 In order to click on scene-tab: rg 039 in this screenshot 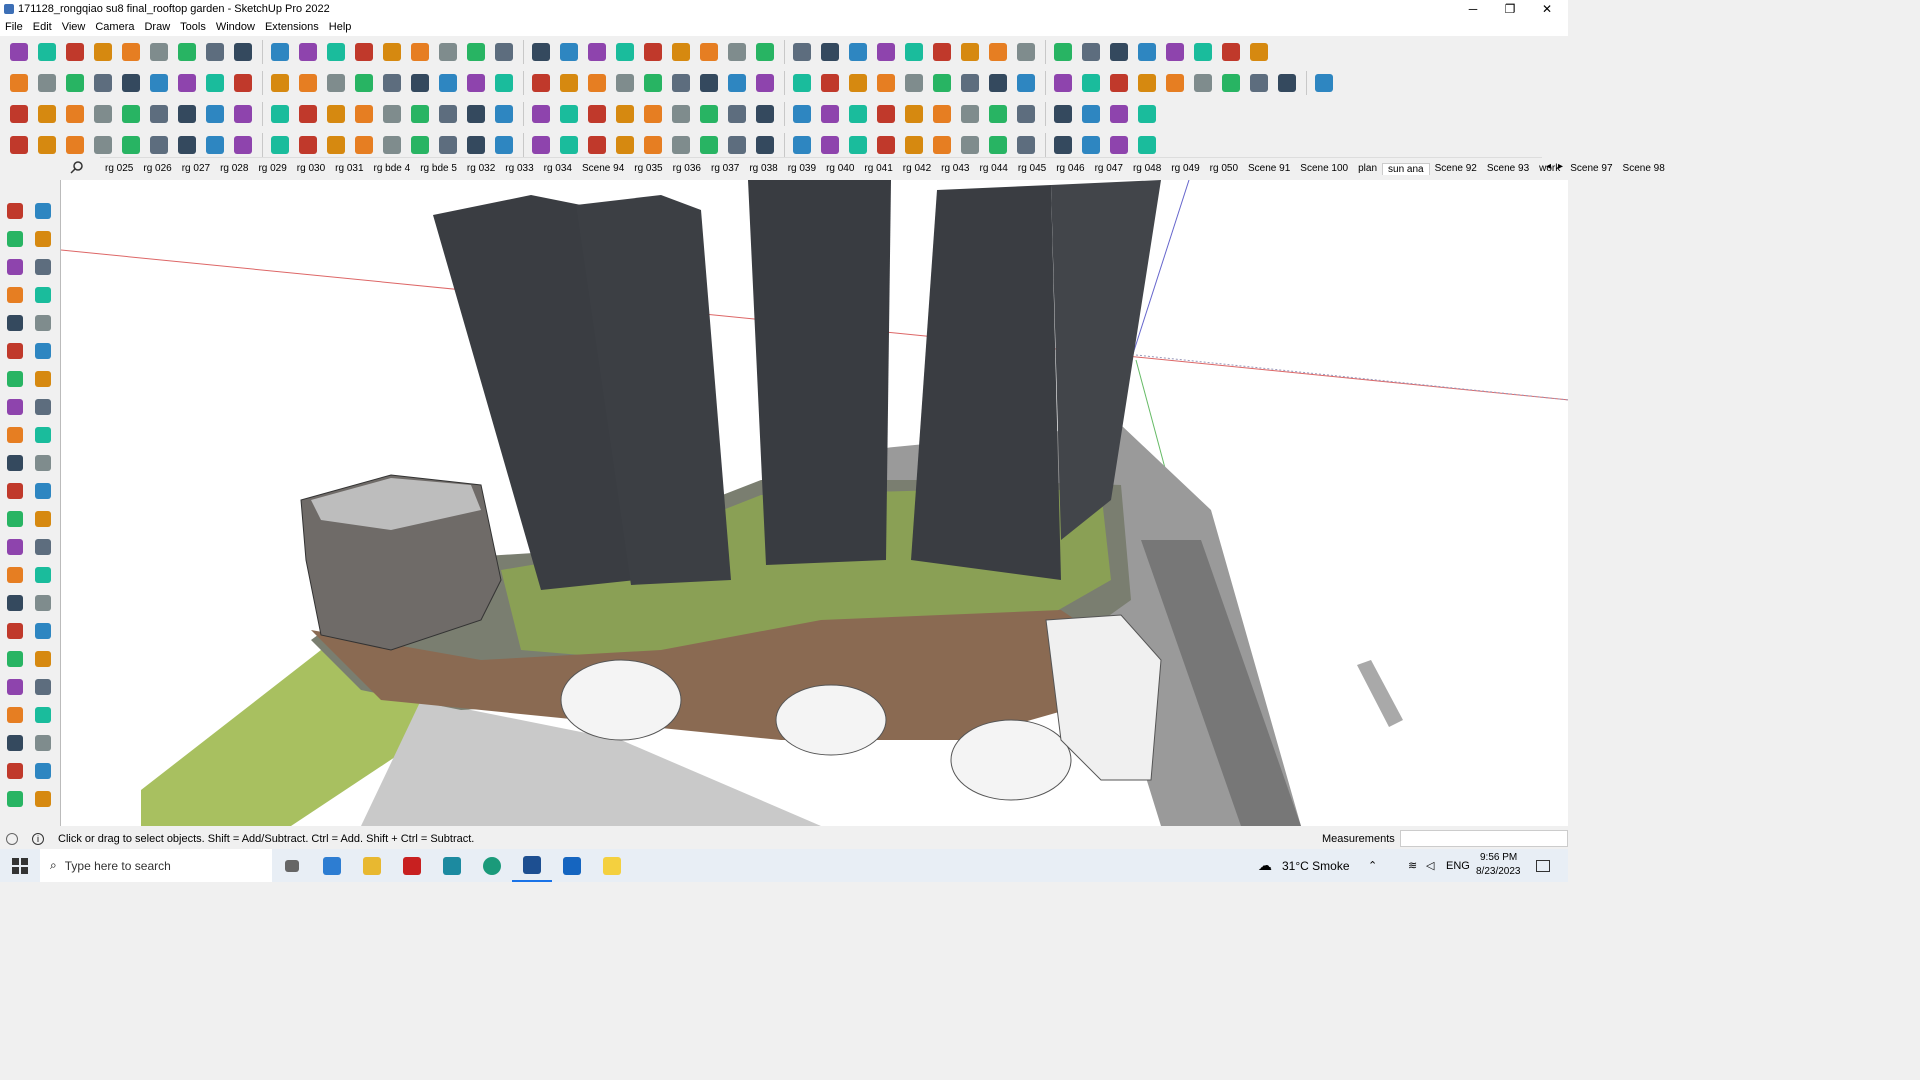, I will do `click(802, 168)`.